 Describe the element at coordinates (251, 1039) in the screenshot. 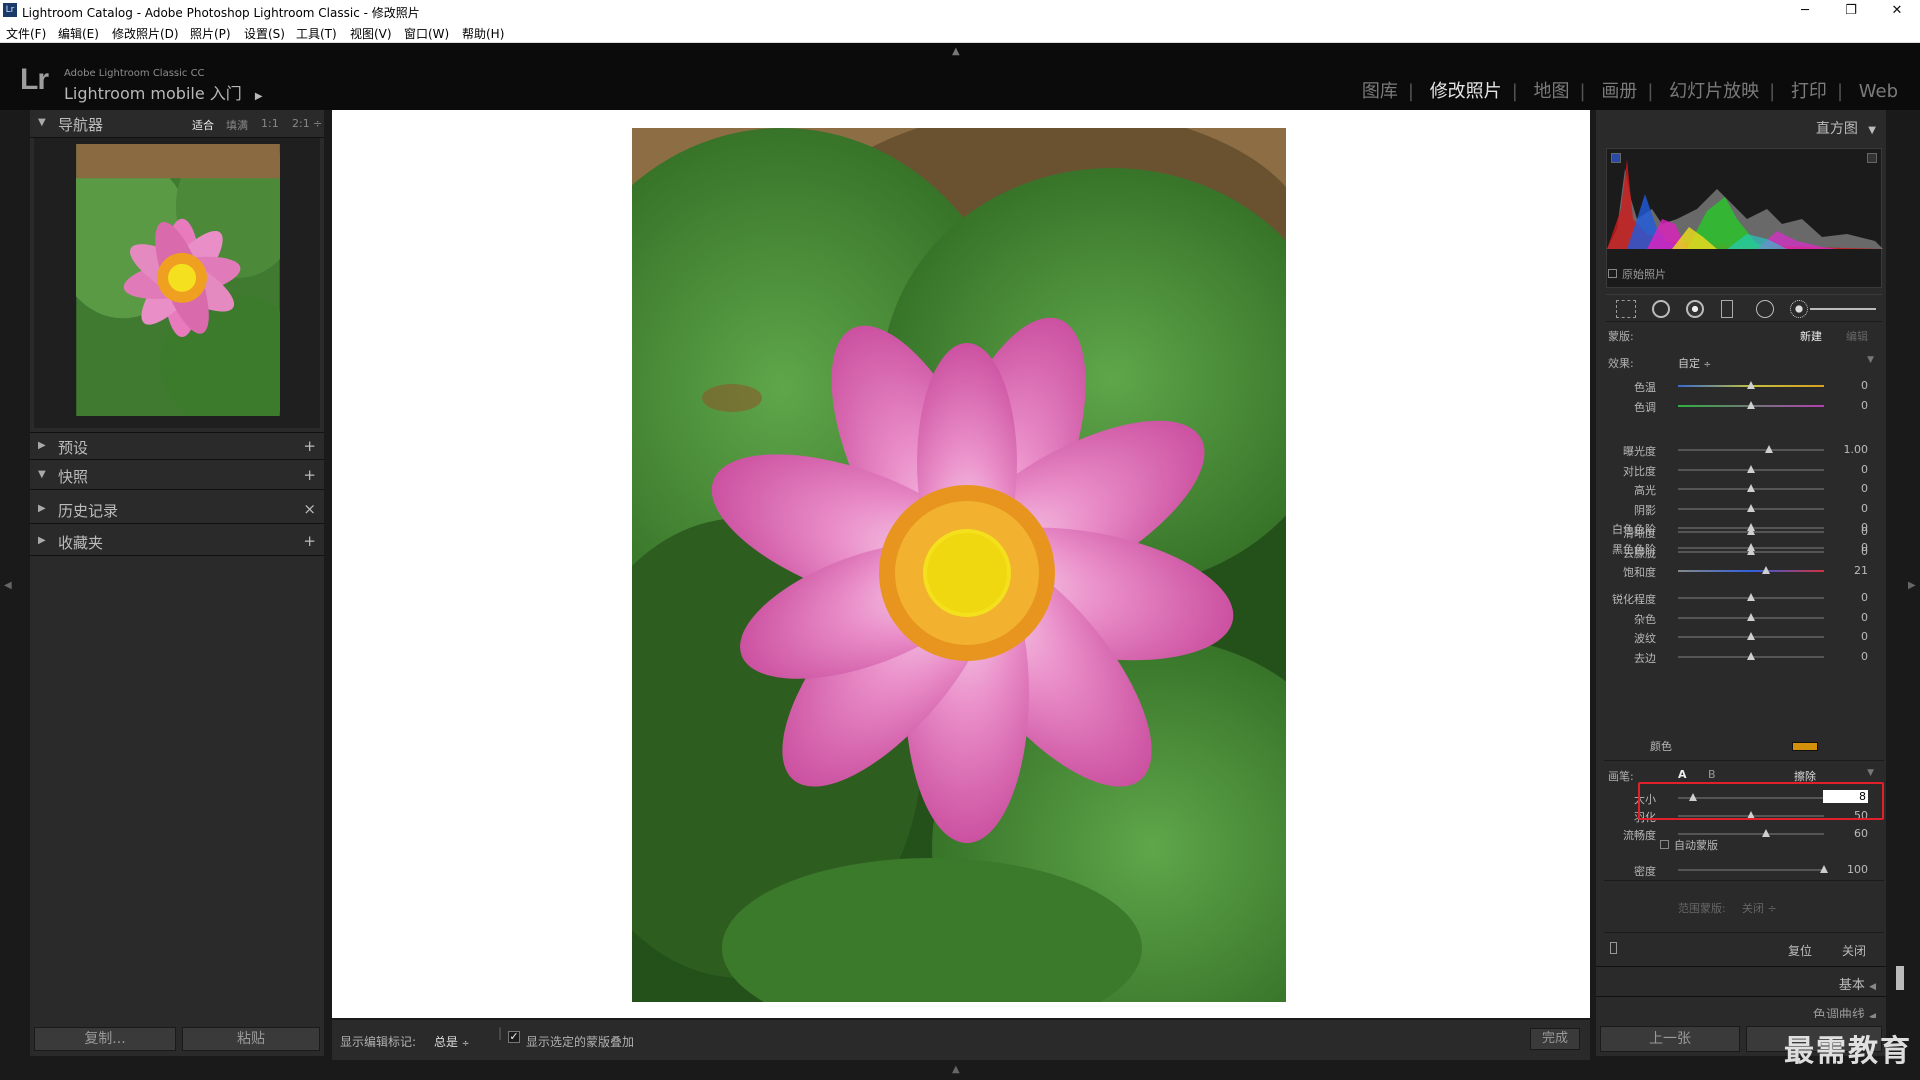

I see `paste-button: 粘贴` at that location.